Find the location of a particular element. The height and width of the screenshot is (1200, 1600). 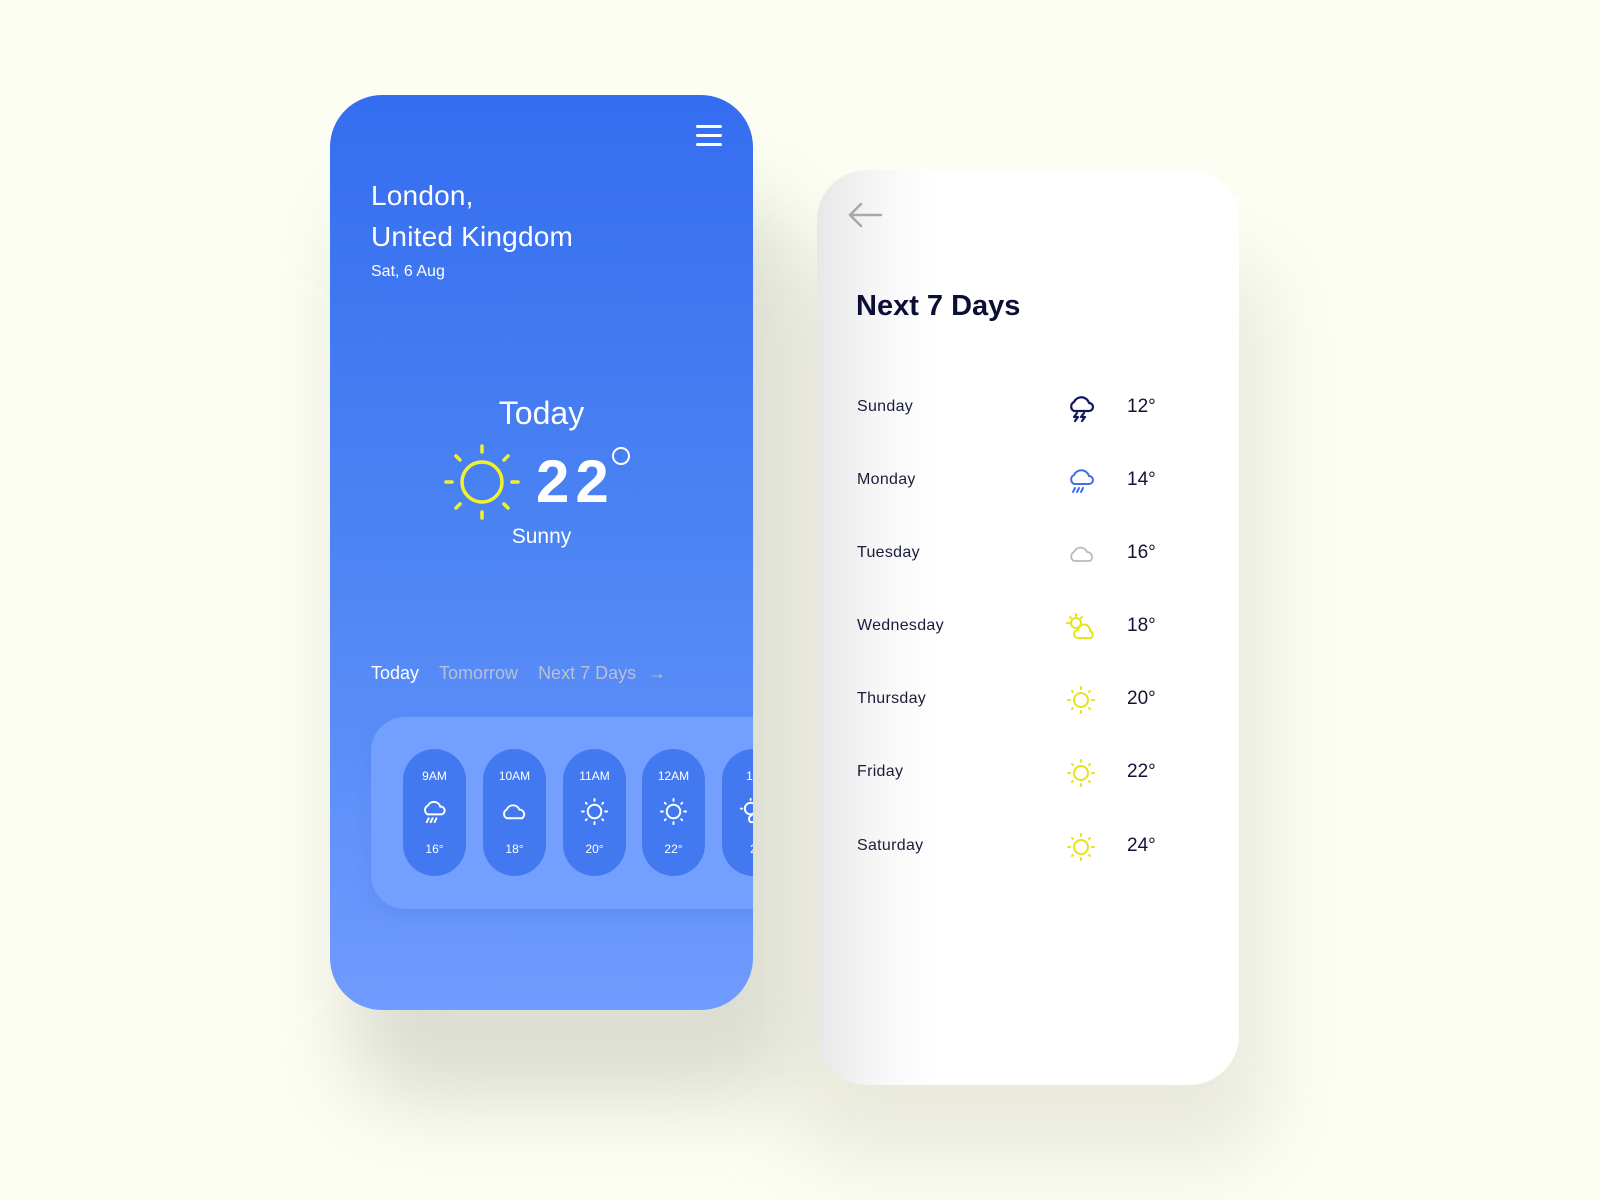

day-name: Saturday is located at coordinates (890, 845).